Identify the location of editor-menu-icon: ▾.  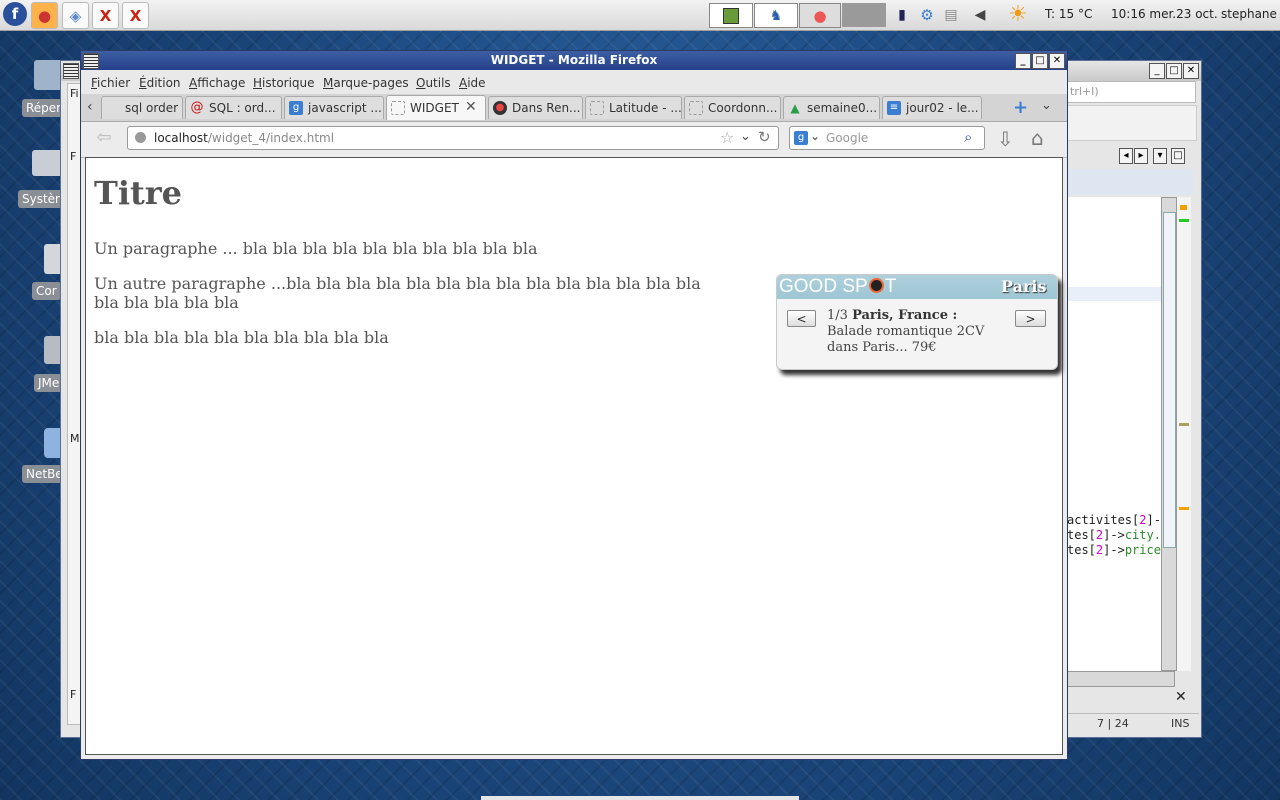
(1160, 156).